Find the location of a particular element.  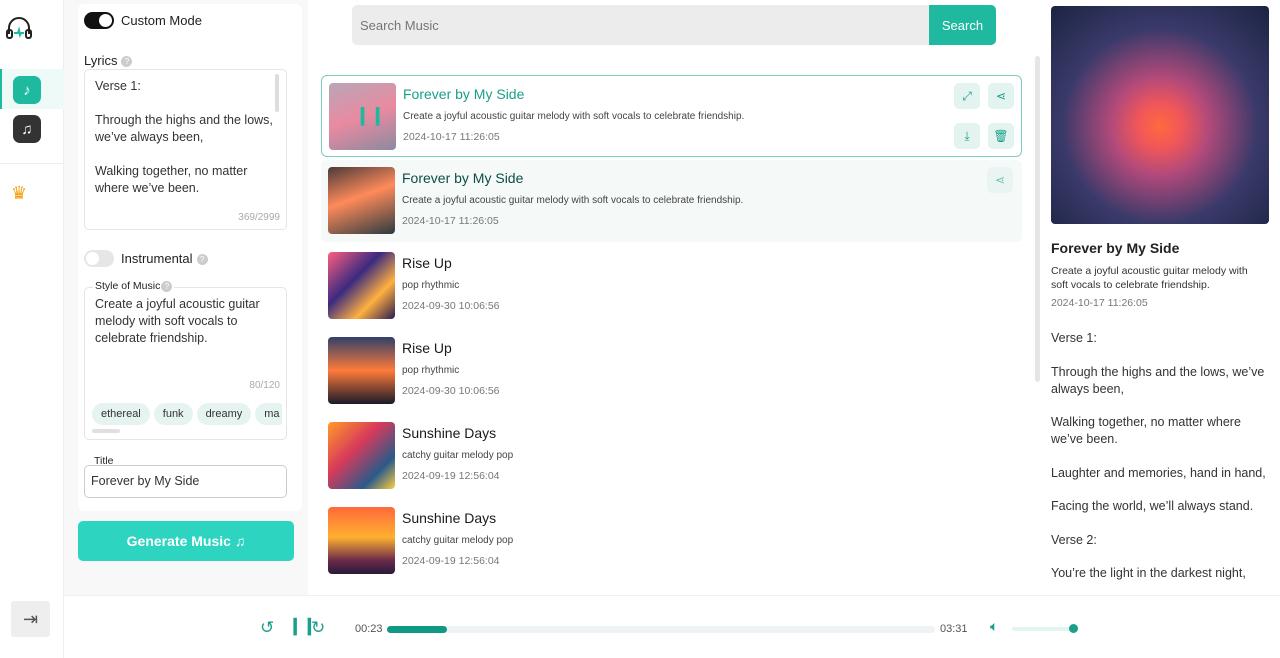

headphones-logo-icon is located at coordinates (19, 28).